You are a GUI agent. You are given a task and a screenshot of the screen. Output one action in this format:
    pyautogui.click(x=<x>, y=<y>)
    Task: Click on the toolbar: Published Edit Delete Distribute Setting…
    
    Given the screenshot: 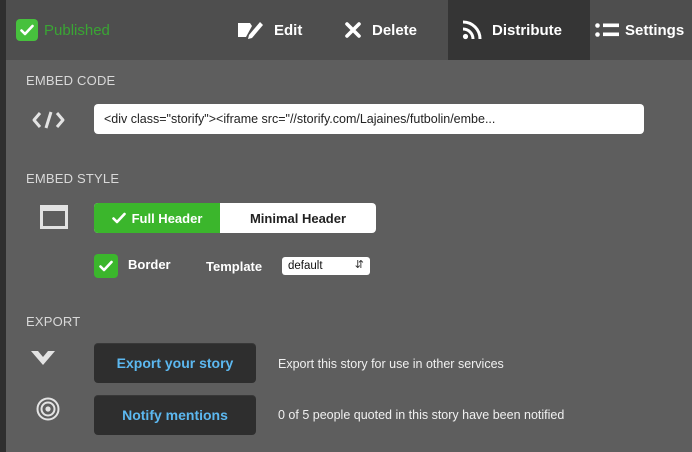 What is the action you would take?
    pyautogui.click(x=349, y=30)
    